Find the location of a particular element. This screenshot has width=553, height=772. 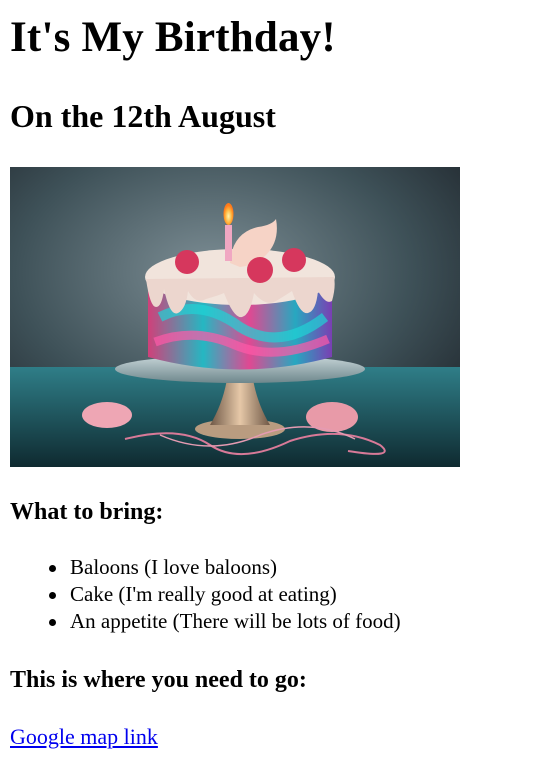

list-item: Cake (I'm really good at eating) is located at coordinates (294, 594).